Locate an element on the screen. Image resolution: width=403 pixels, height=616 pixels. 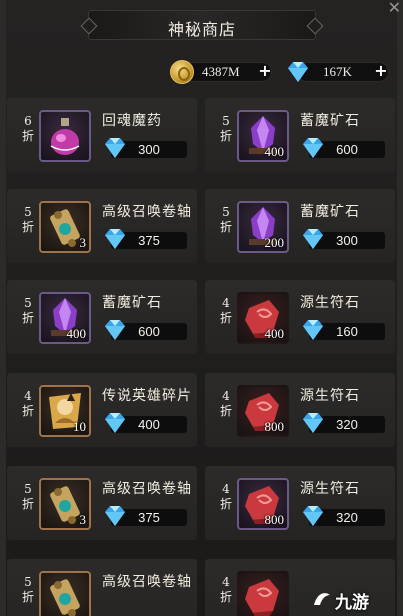
shop-item-card: 5折 高级召唤卷轴 is located at coordinates (102, 587).